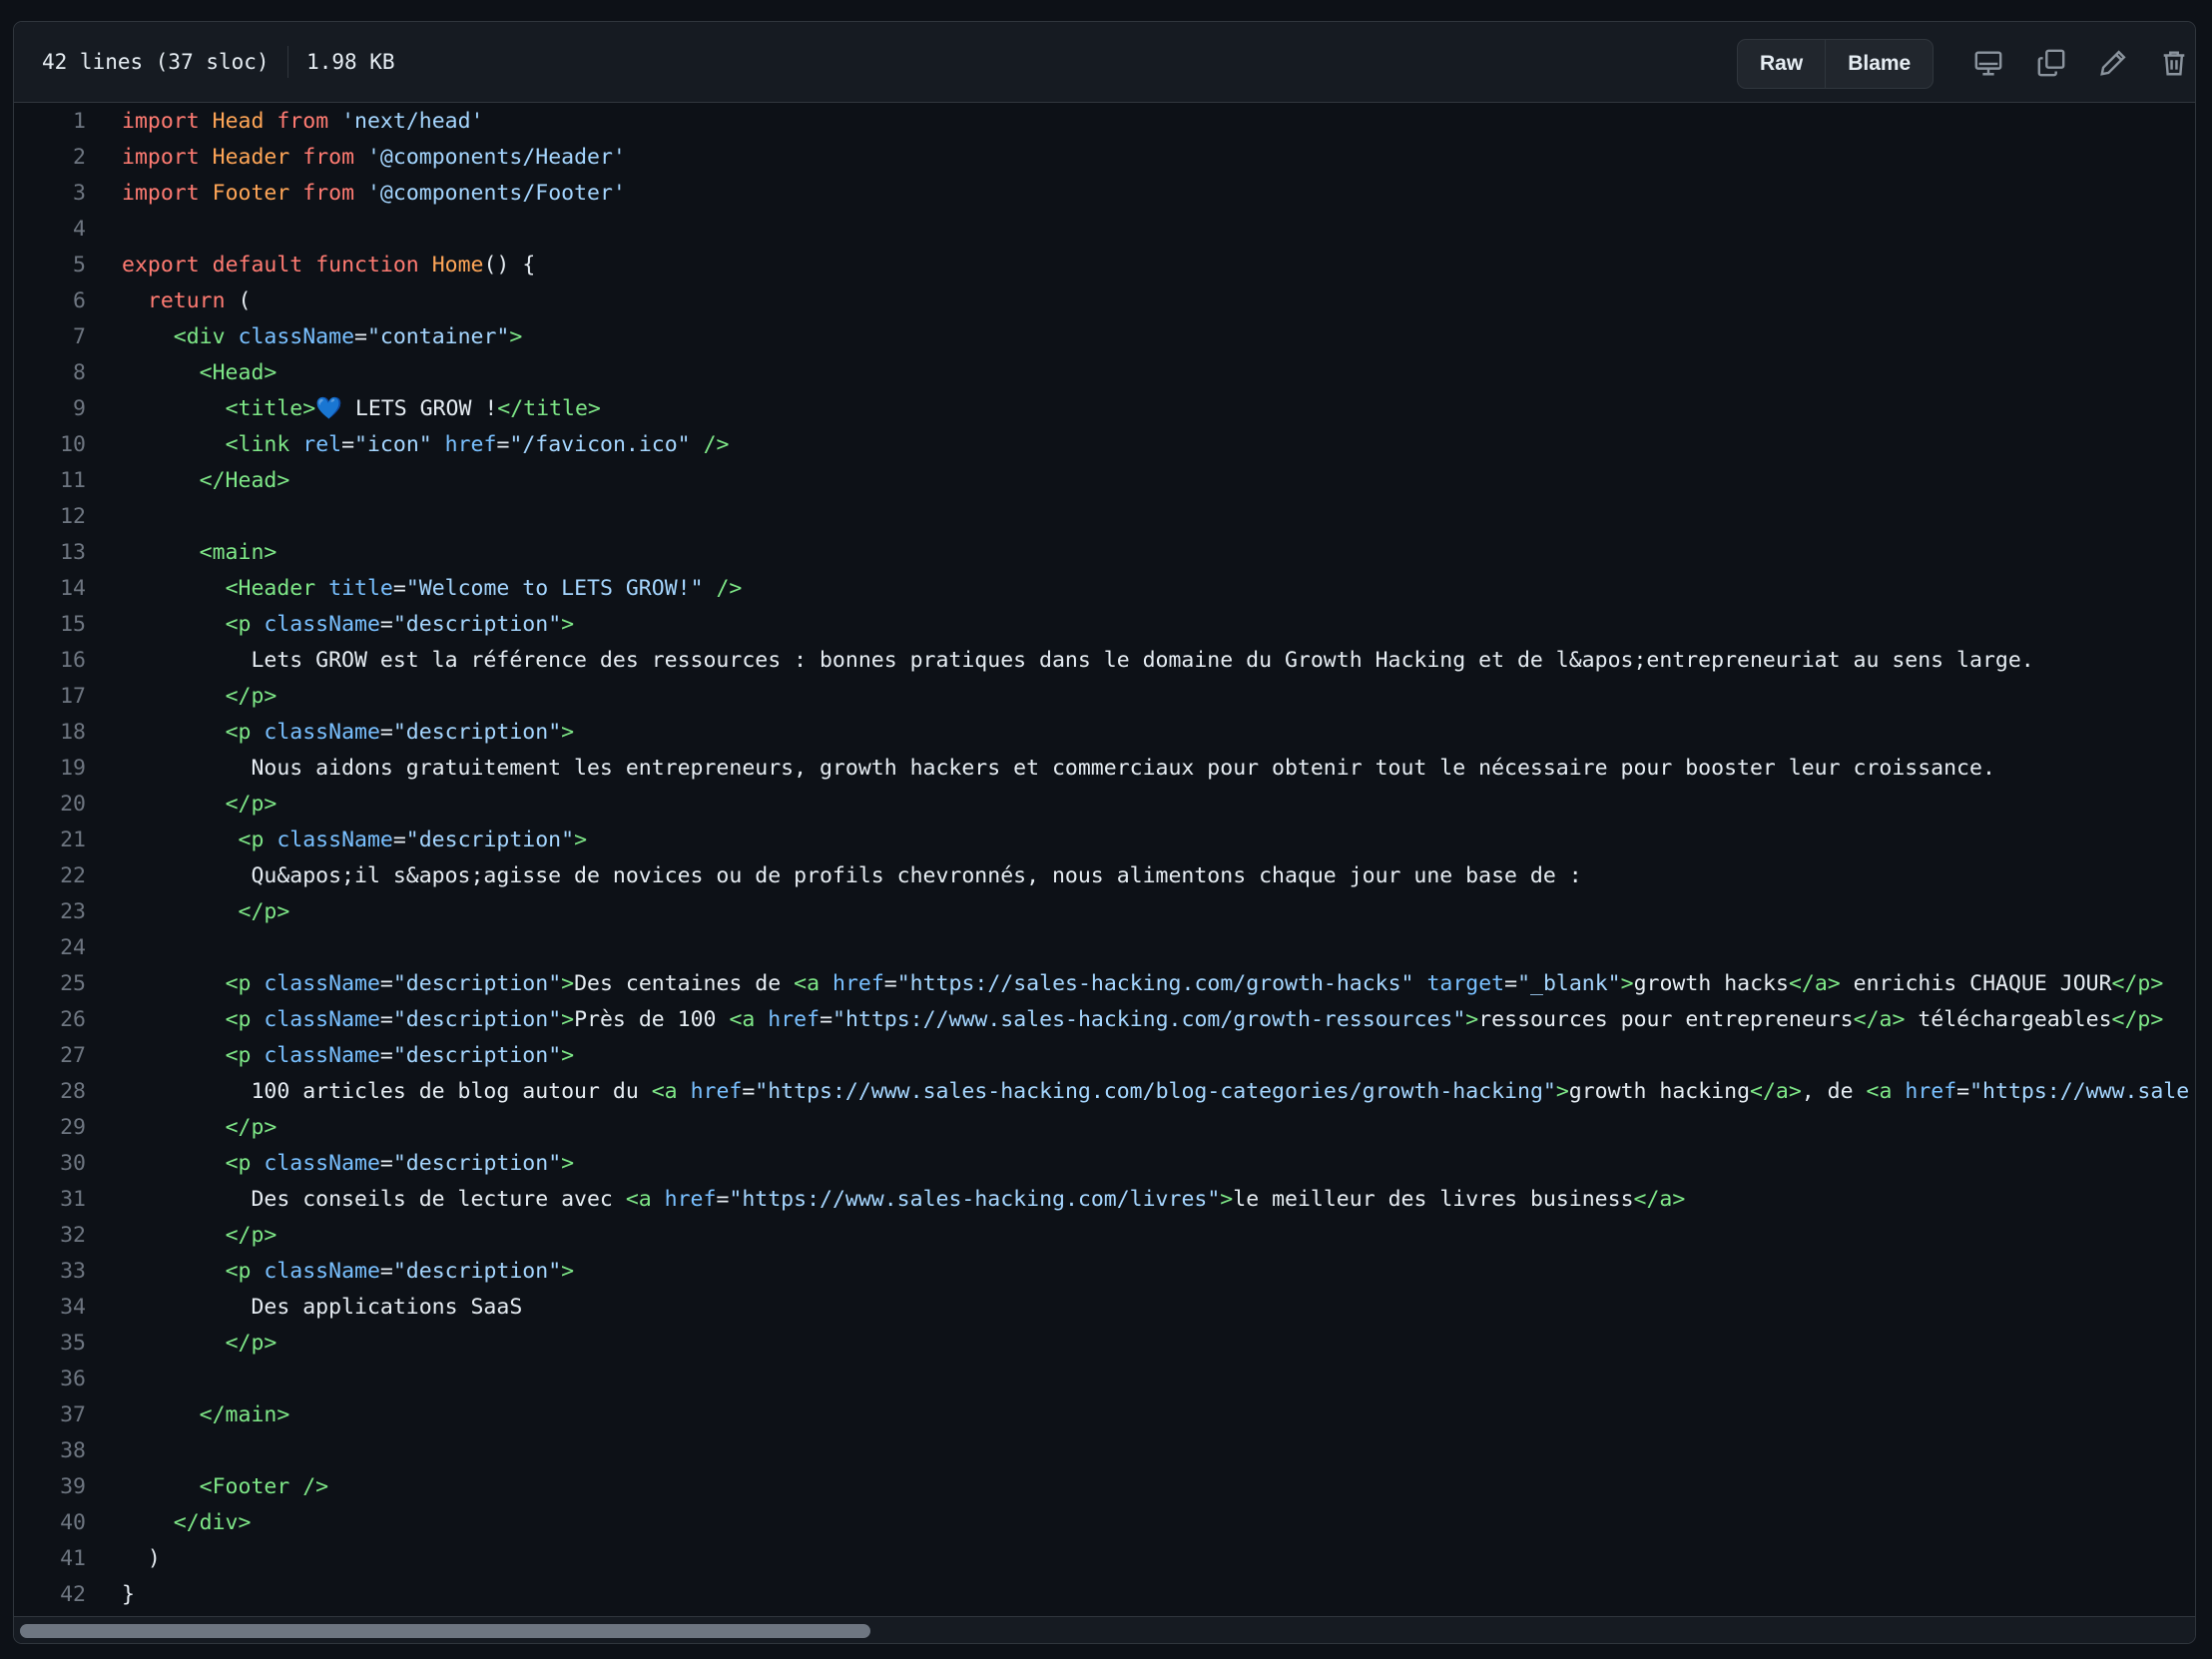 The height and width of the screenshot is (1659, 2212). Describe the element at coordinates (50, 1344) in the screenshot. I see `line-number: 35` at that location.